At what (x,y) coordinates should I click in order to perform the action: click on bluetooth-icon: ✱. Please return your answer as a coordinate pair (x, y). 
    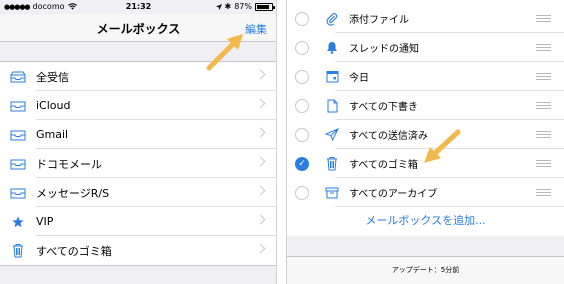
    Looking at the image, I should click on (228, 6).